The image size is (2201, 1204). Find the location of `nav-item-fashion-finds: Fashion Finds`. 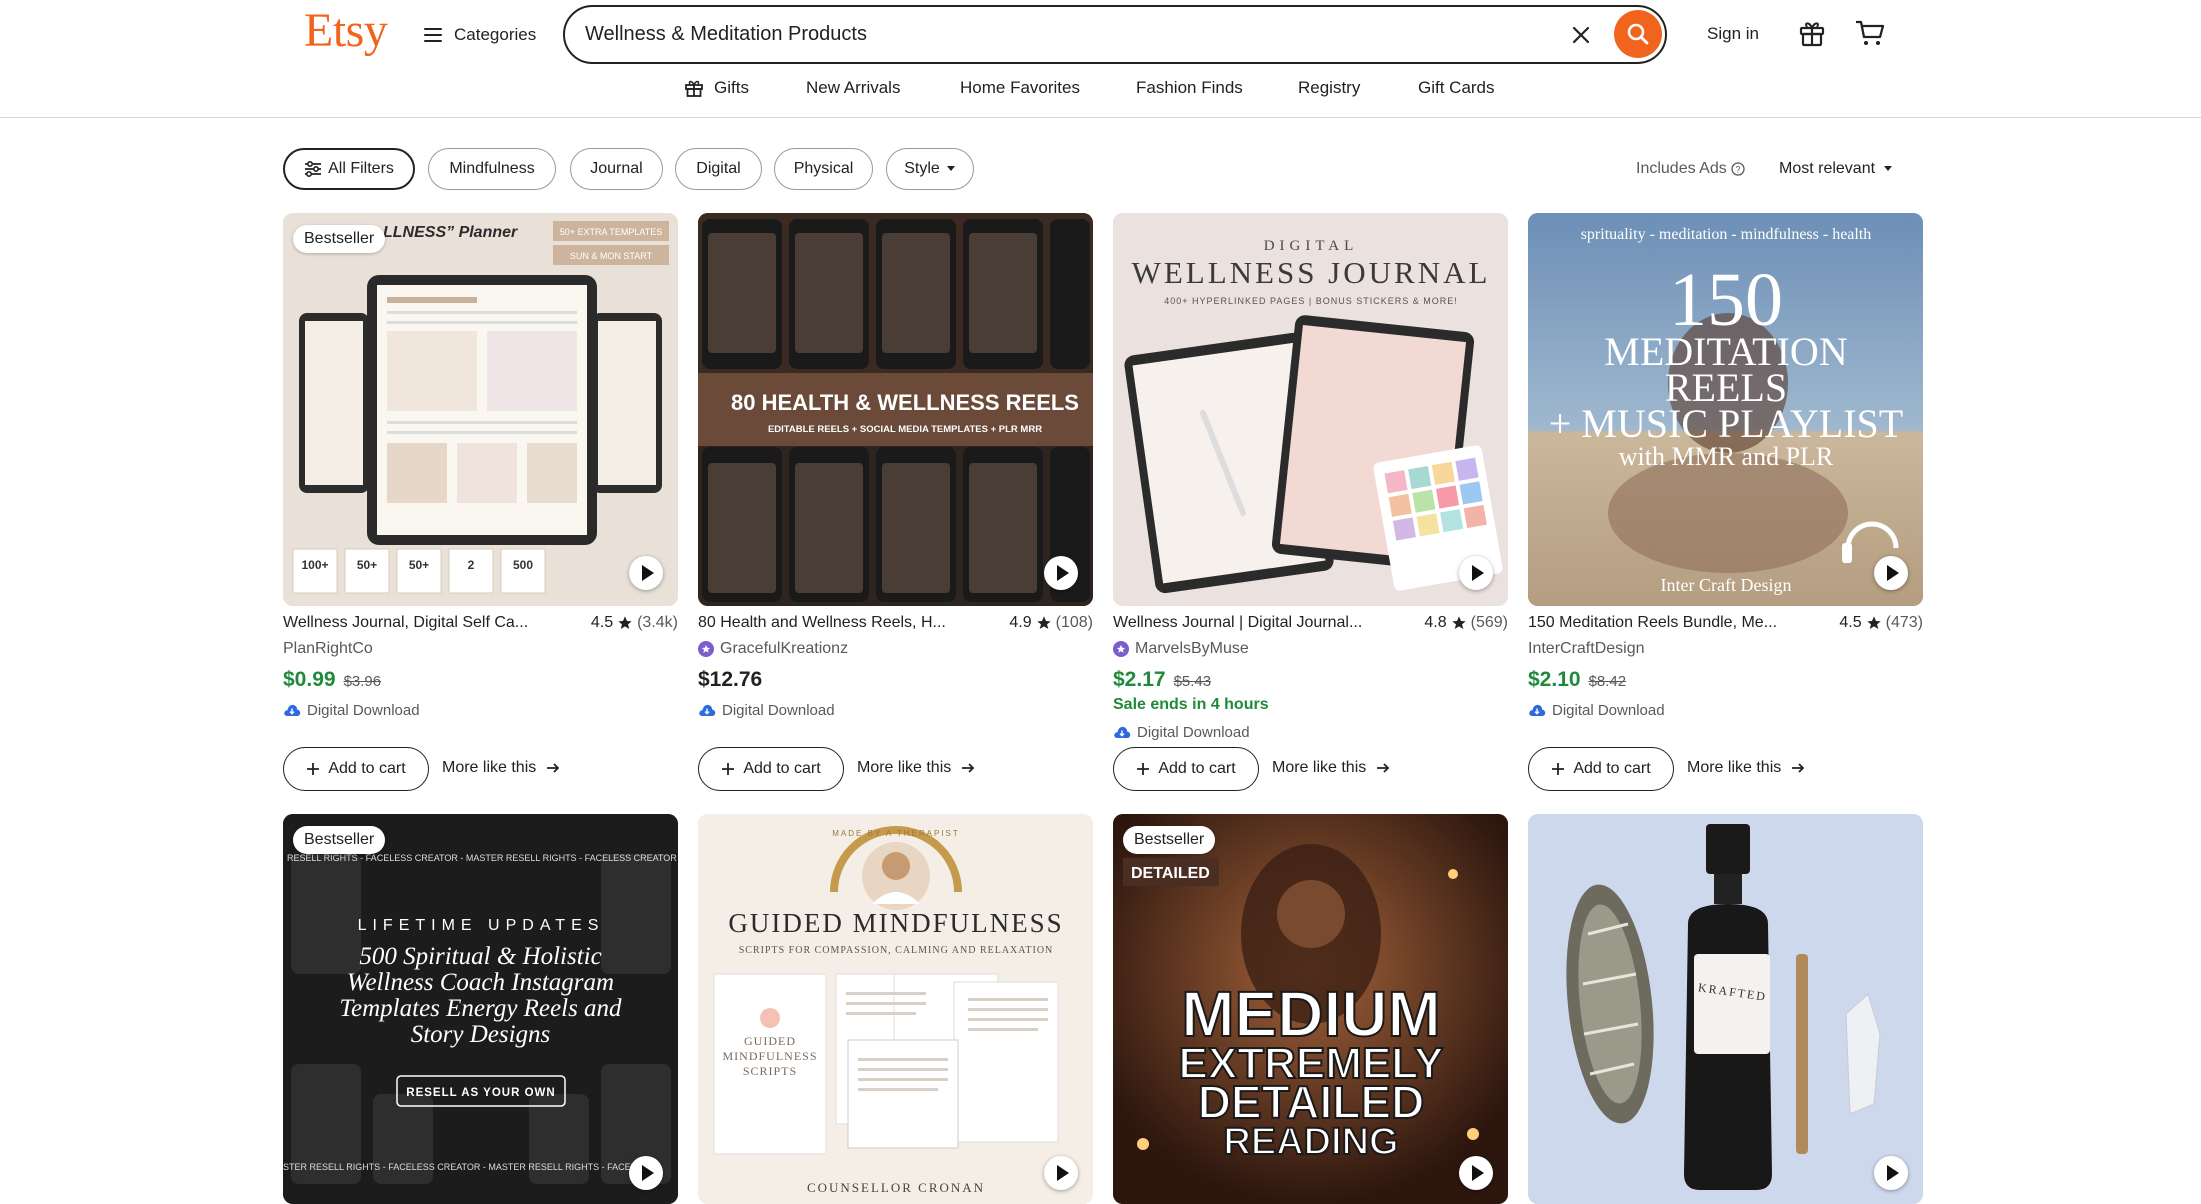

nav-item-fashion-finds: Fashion Finds is located at coordinates (1189, 88).